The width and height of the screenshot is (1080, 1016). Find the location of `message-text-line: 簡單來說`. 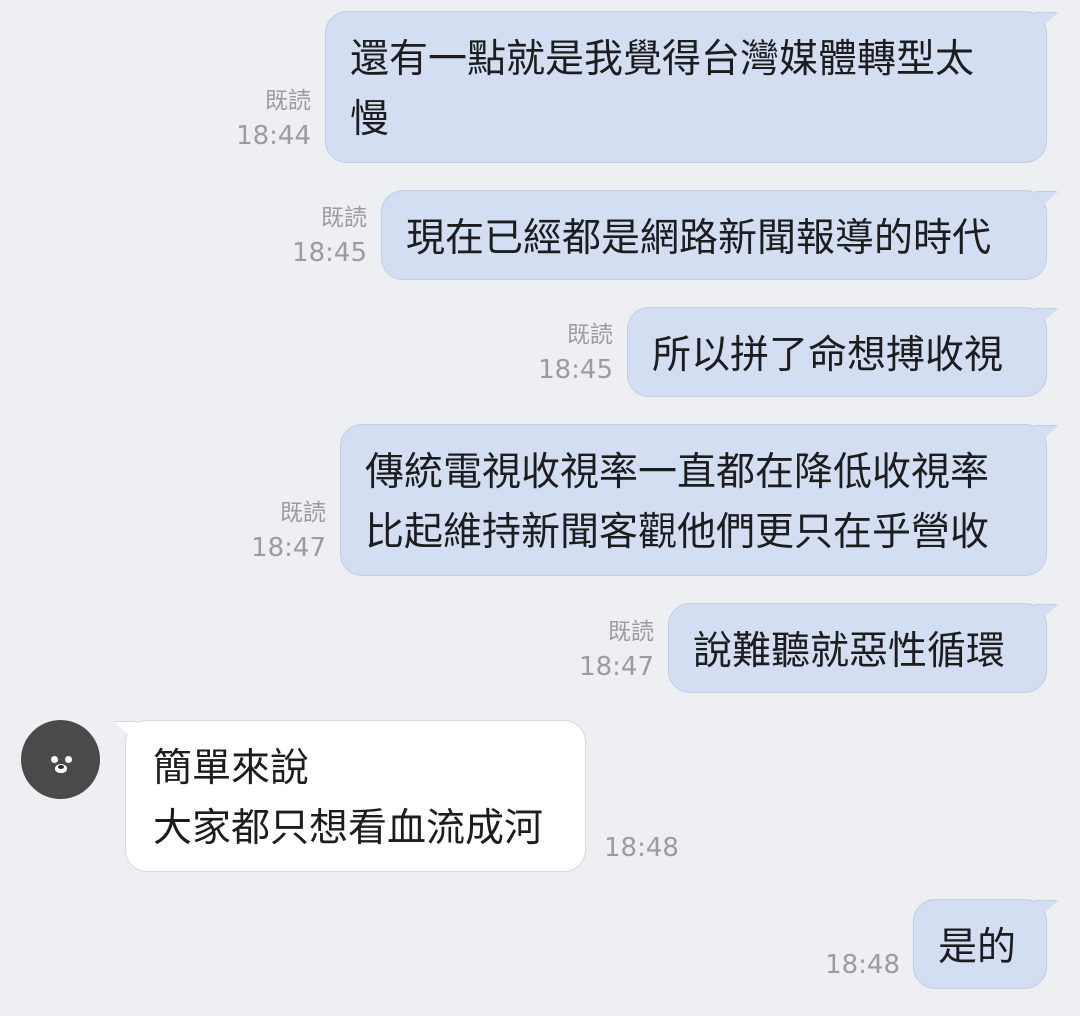

message-text-line: 簡單來說 is located at coordinates (231, 768).